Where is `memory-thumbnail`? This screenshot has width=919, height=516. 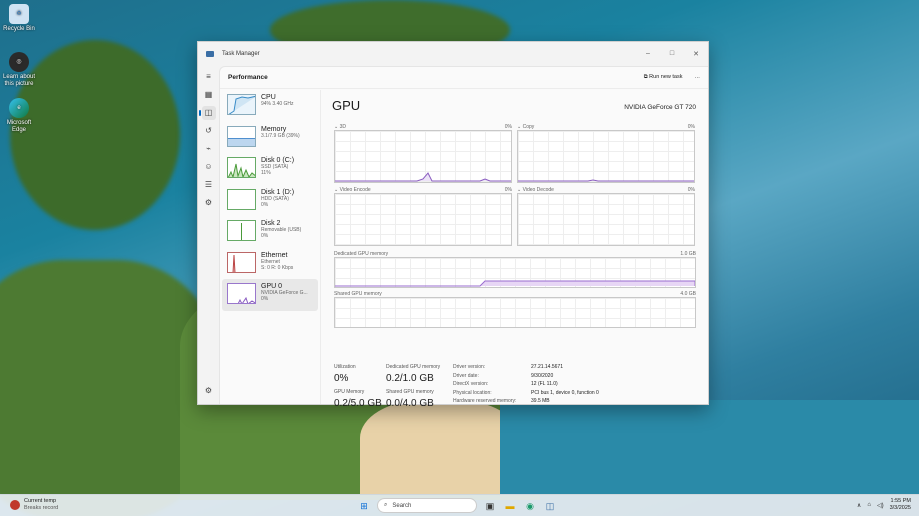
memory-thumbnail is located at coordinates (241, 136).